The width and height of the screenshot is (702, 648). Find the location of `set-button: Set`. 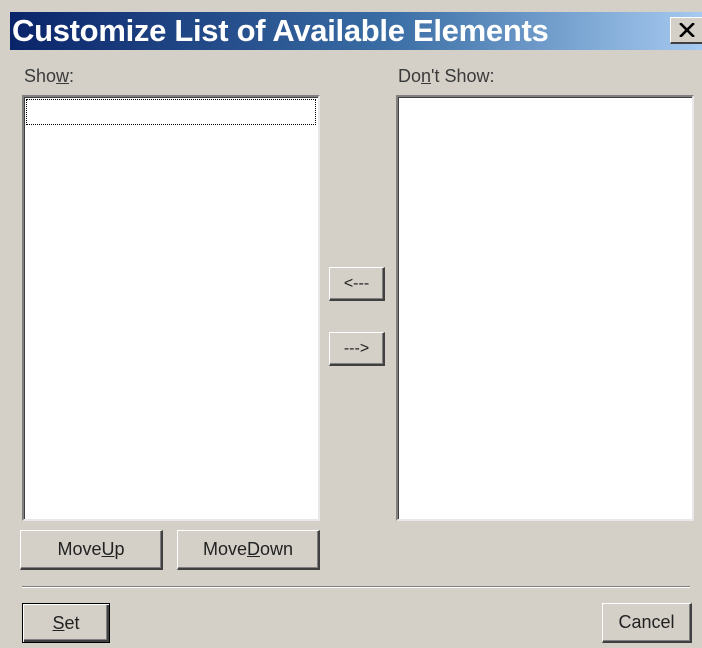

set-button: Set is located at coordinates (66, 623).